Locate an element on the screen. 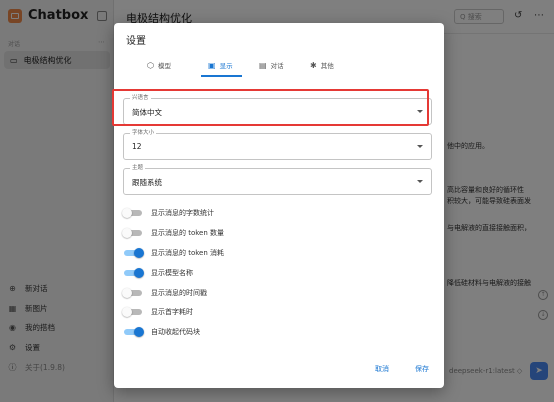  field-value: 跟随系统 is located at coordinates (147, 182).